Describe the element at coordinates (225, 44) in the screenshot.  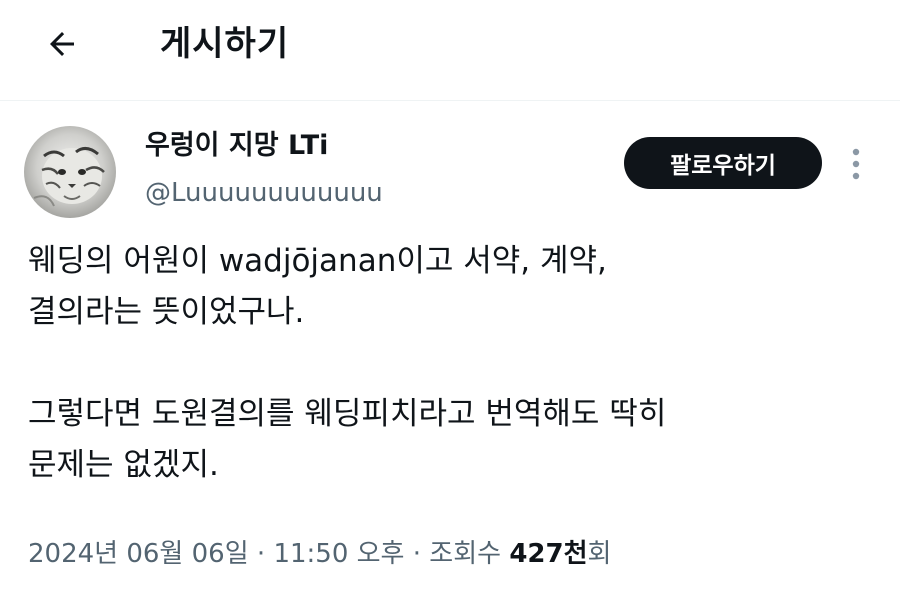
I see `page-title: 게시하기` at that location.